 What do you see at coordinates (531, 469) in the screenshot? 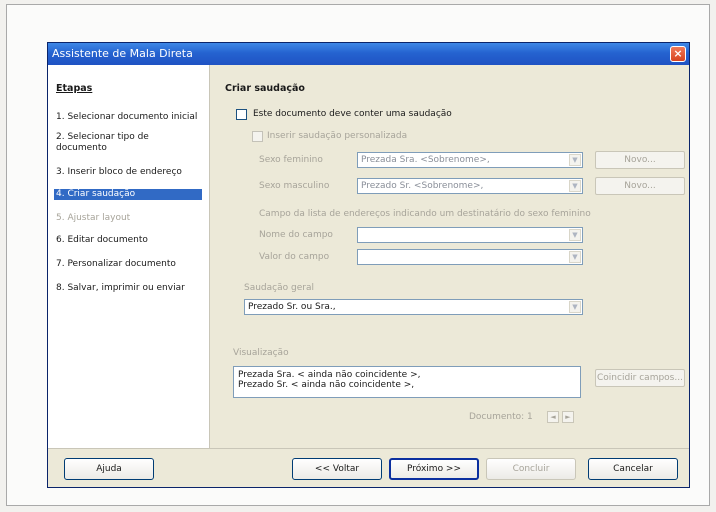
I see `finish-button: Concluir` at bounding box center [531, 469].